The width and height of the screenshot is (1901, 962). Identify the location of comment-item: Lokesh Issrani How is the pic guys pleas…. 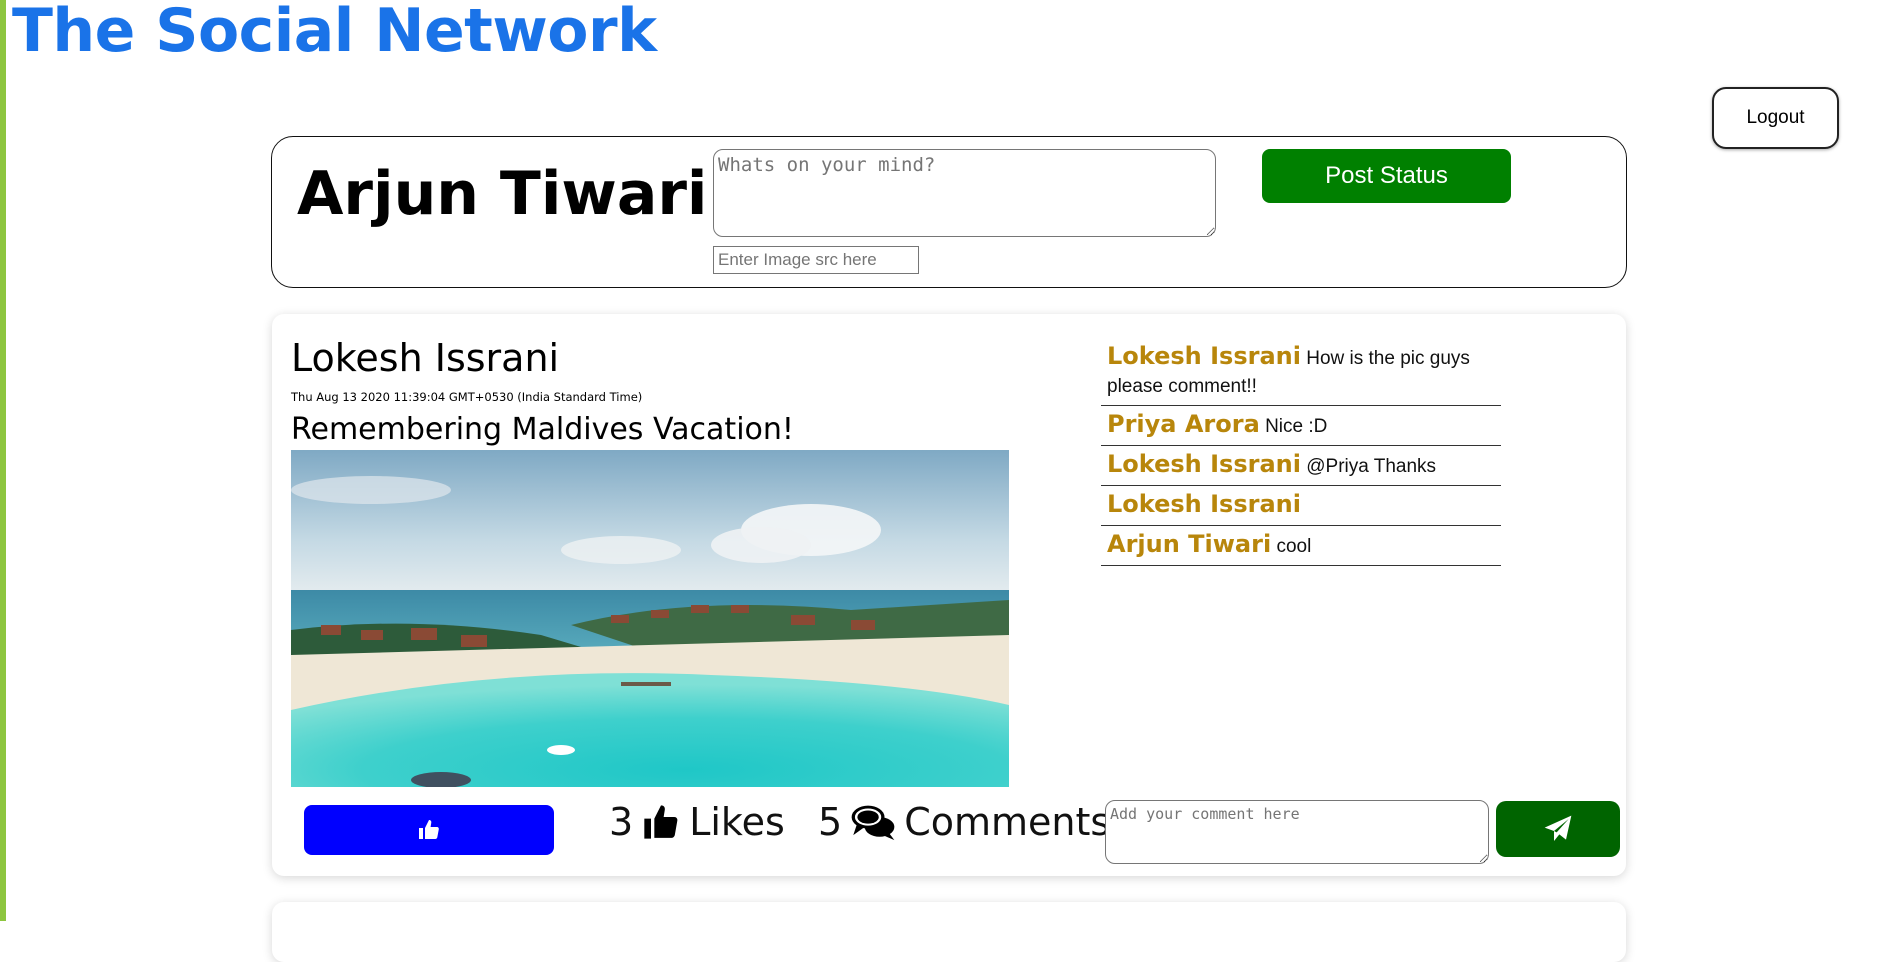
(1301, 372).